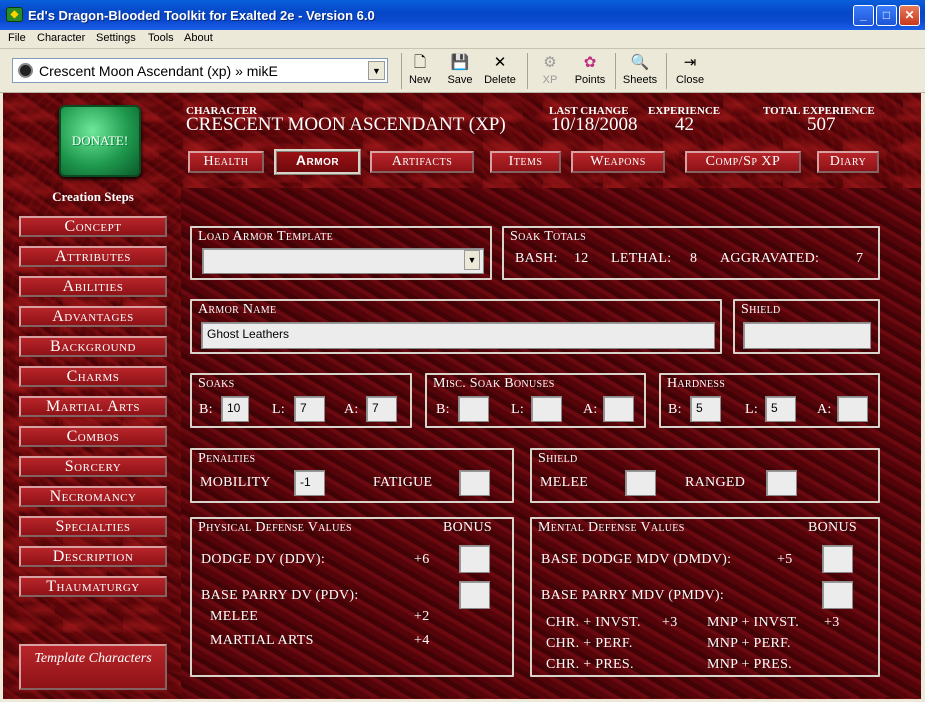 The height and width of the screenshot is (702, 925). Describe the element at coordinates (500, 80) in the screenshot. I see `delete-label: Delete` at that location.